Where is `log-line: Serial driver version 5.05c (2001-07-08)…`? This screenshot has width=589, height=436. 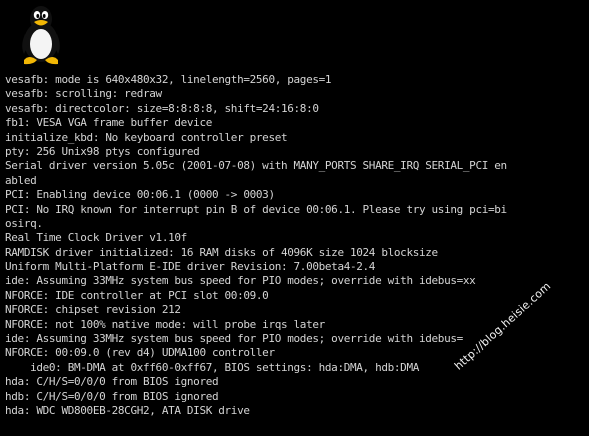 log-line: Serial driver version 5.05c (2001-07-08)… is located at coordinates (256, 166).